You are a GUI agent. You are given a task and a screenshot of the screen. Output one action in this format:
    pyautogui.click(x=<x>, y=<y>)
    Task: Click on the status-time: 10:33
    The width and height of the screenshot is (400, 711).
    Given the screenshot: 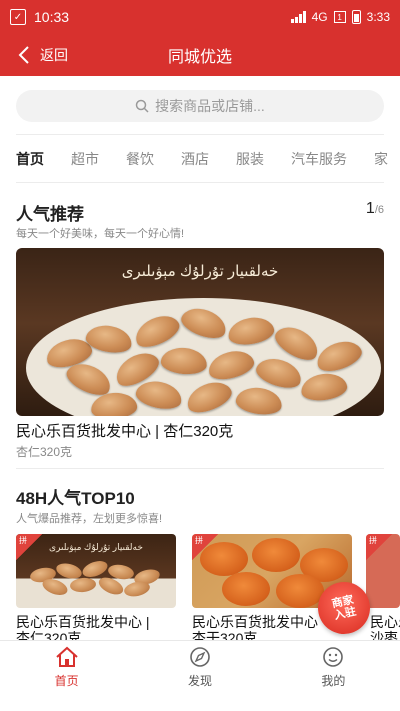 What is the action you would take?
    pyautogui.click(x=52, y=17)
    